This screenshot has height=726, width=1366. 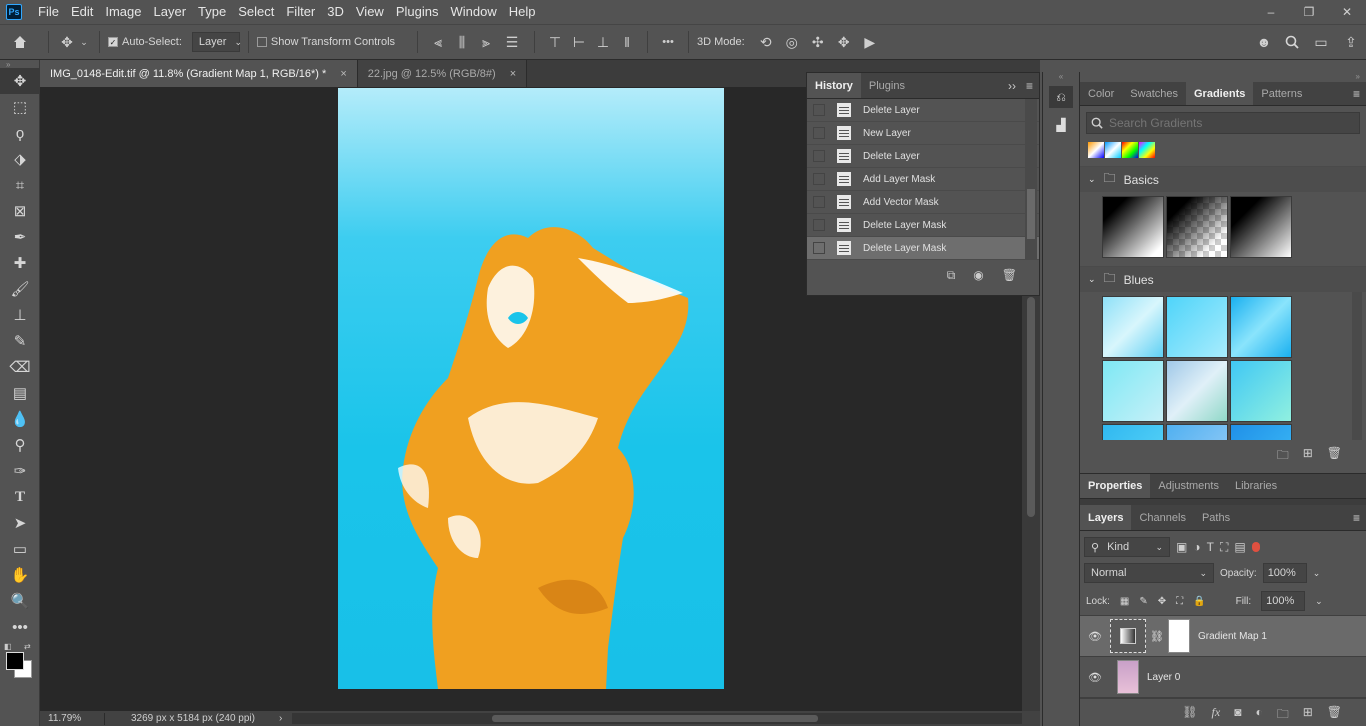 I want to click on zoom-level: 11.79%, so click(x=62, y=718).